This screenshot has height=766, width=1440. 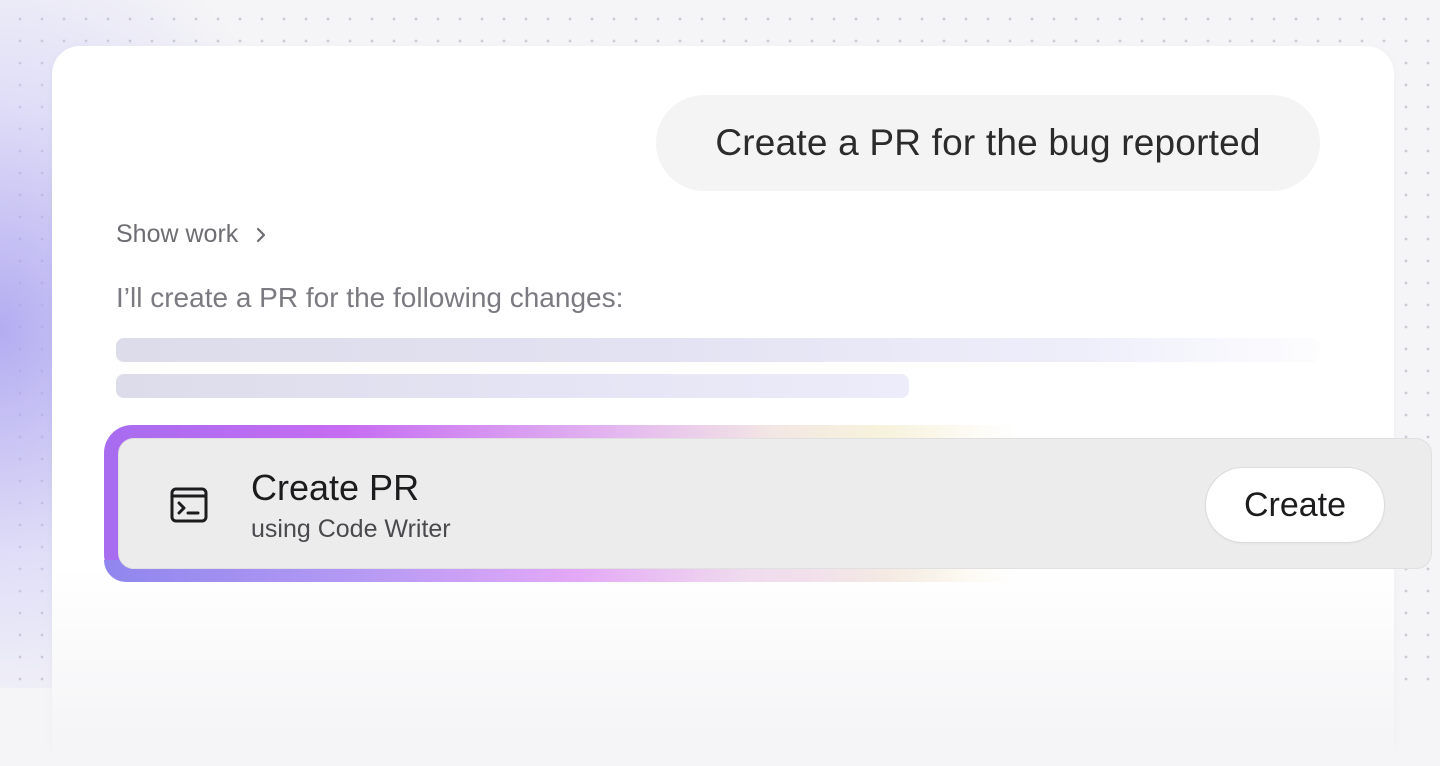 I want to click on chevron-right-icon, so click(x=261, y=235).